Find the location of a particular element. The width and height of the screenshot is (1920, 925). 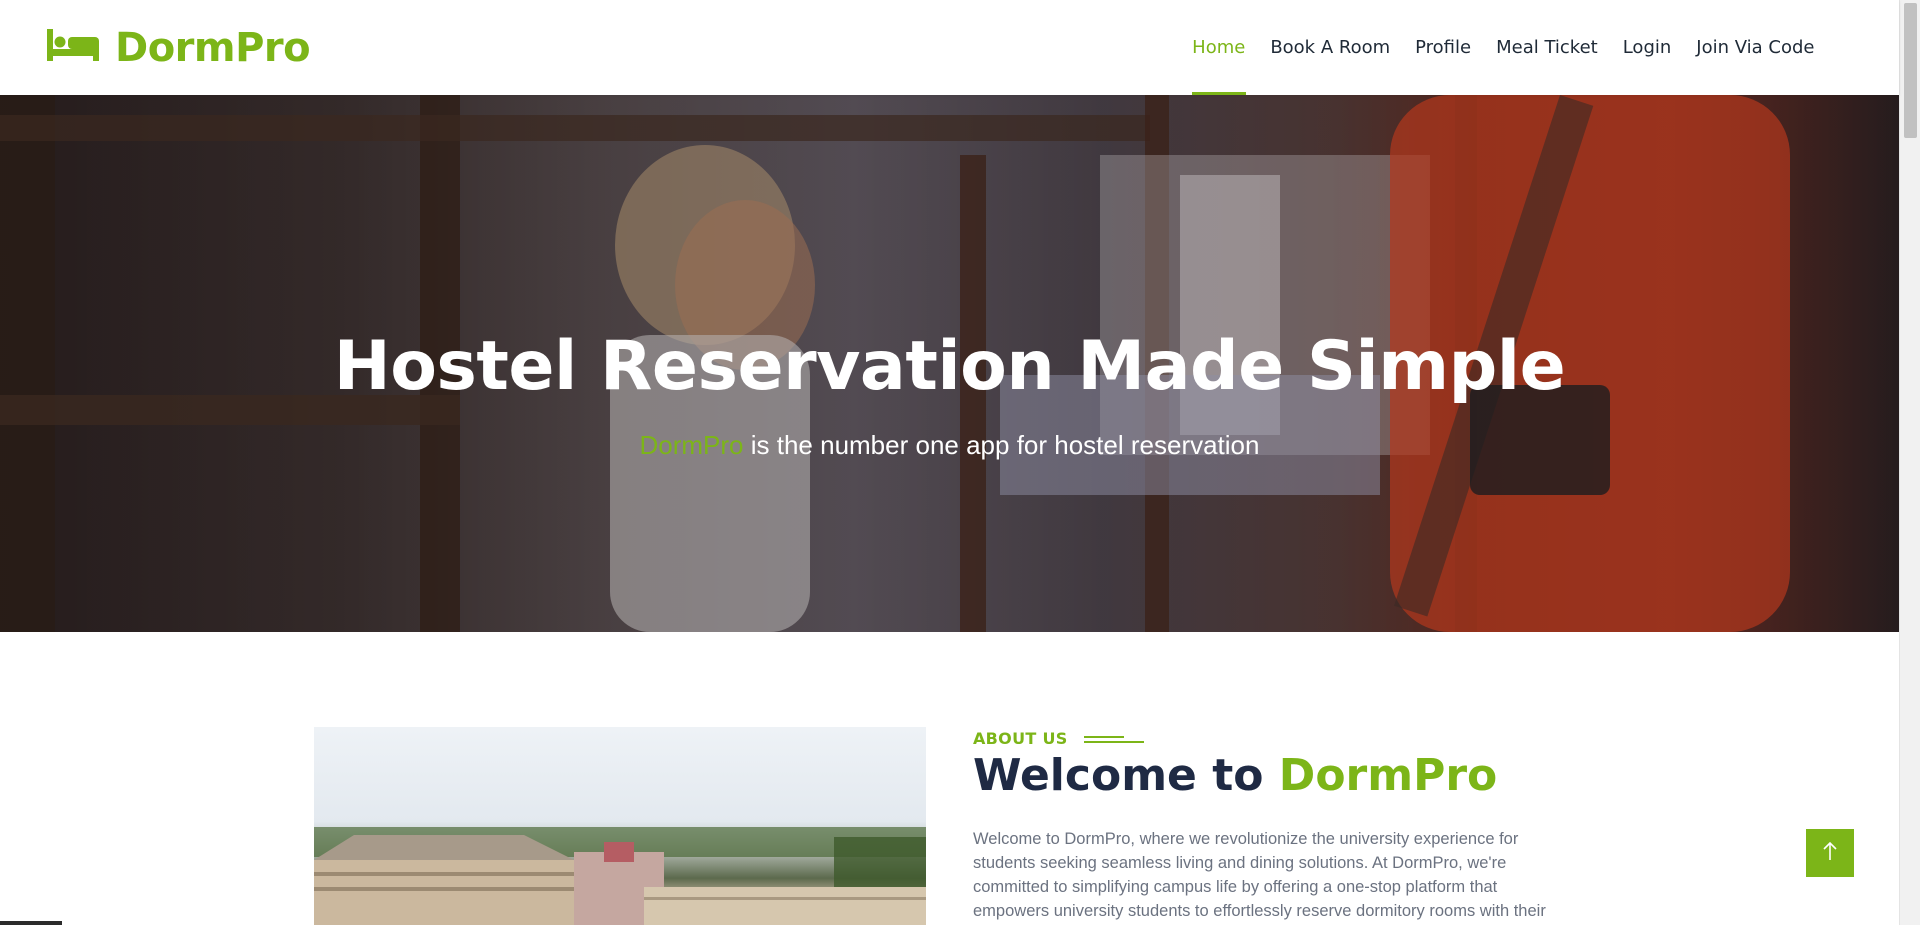

brand-logo: DormPro is located at coordinates (179, 47).